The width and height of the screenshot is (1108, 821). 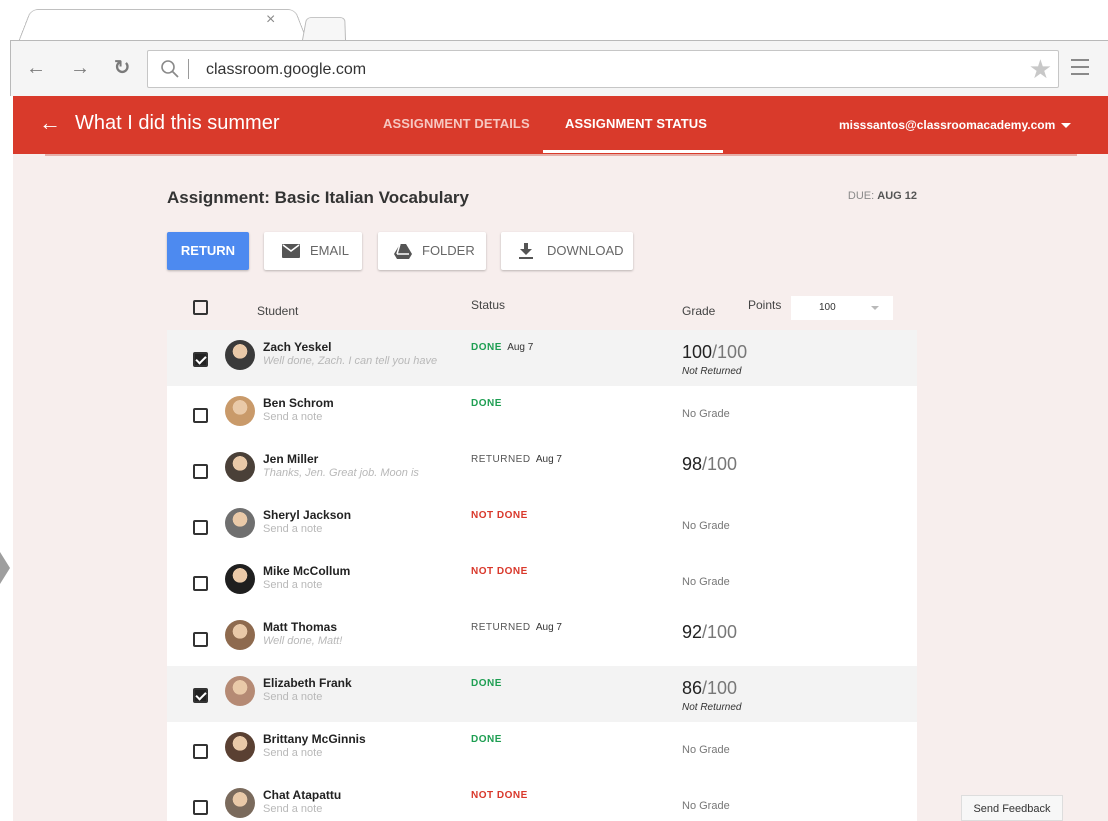 I want to click on due-value: AUG 12, so click(x=897, y=196).